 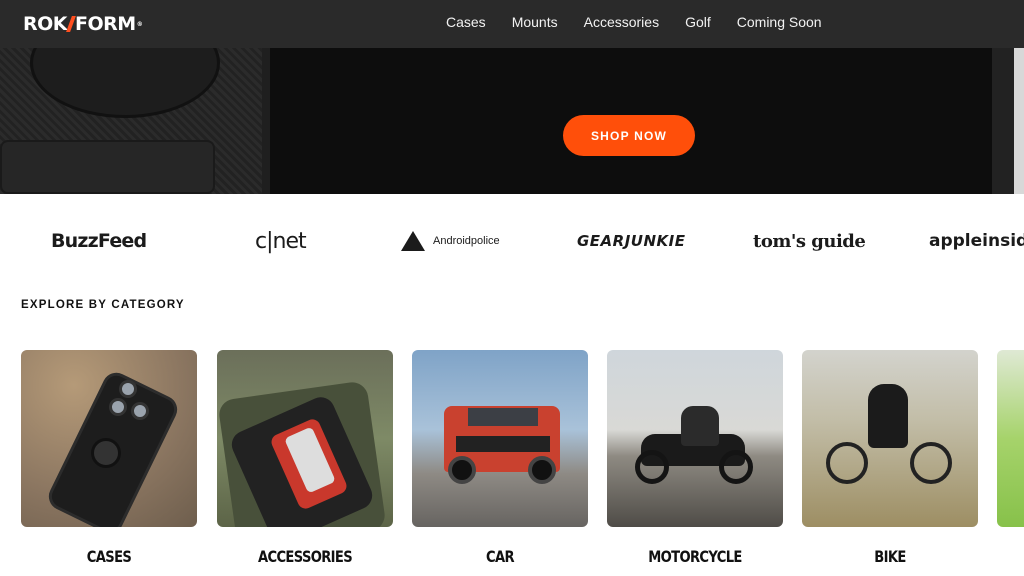 What do you see at coordinates (631, 241) in the screenshot?
I see `gearjunkie-logo: GEARJUNKIE` at bounding box center [631, 241].